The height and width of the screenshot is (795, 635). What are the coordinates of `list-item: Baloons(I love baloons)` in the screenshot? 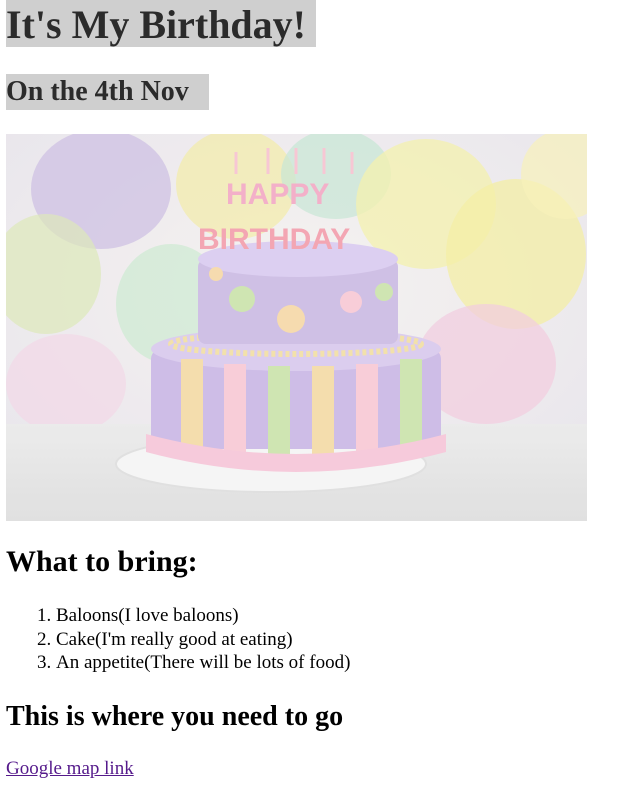 It's located at (203, 616).